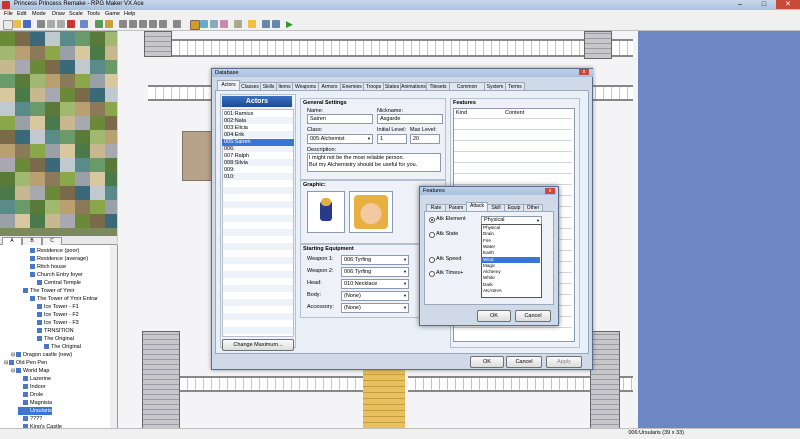 The width and height of the screenshot is (800, 439). I want to click on shadow-pen-icon, so click(163, 24).